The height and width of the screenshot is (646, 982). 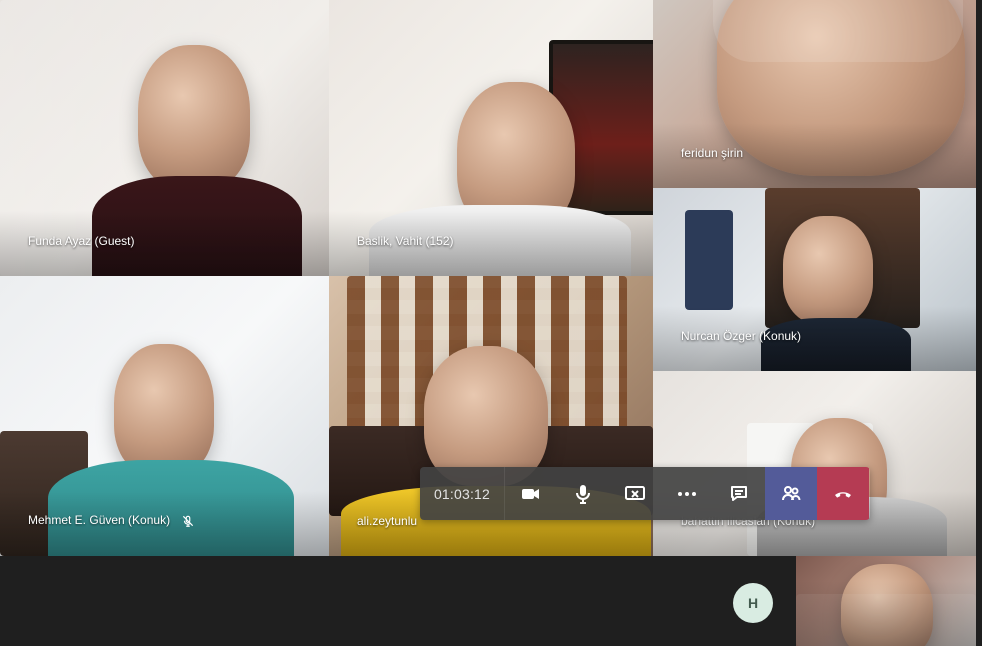 What do you see at coordinates (838, 31) in the screenshot?
I see `glasses-reflection` at bounding box center [838, 31].